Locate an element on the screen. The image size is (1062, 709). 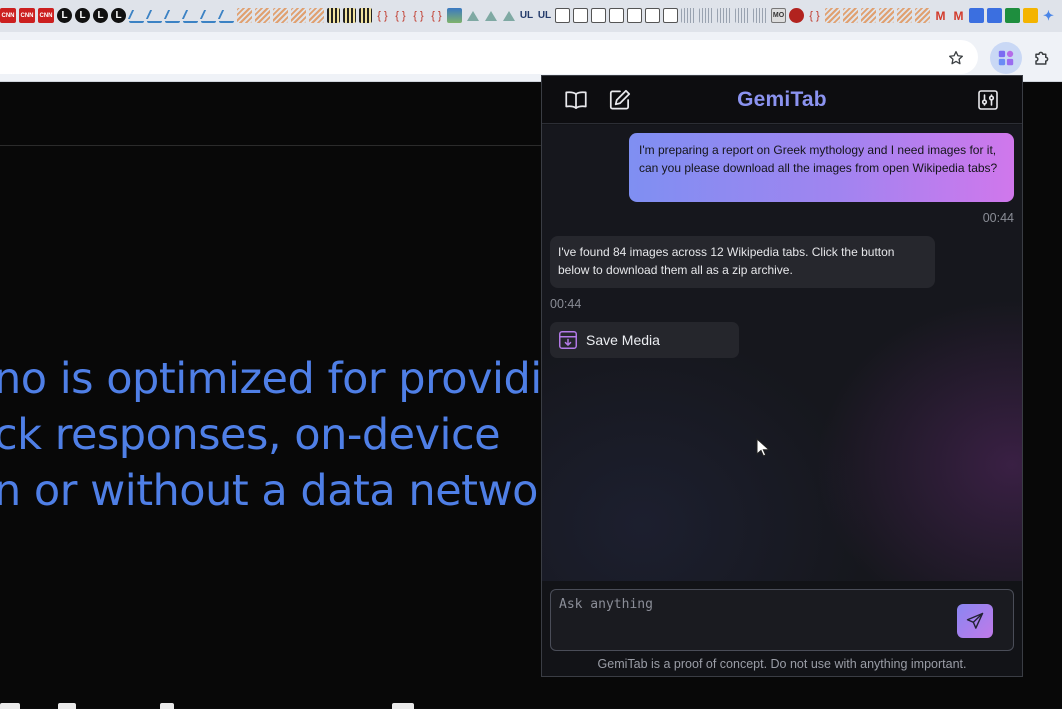
gemitab-extension-icon is located at coordinates (1006, 58).